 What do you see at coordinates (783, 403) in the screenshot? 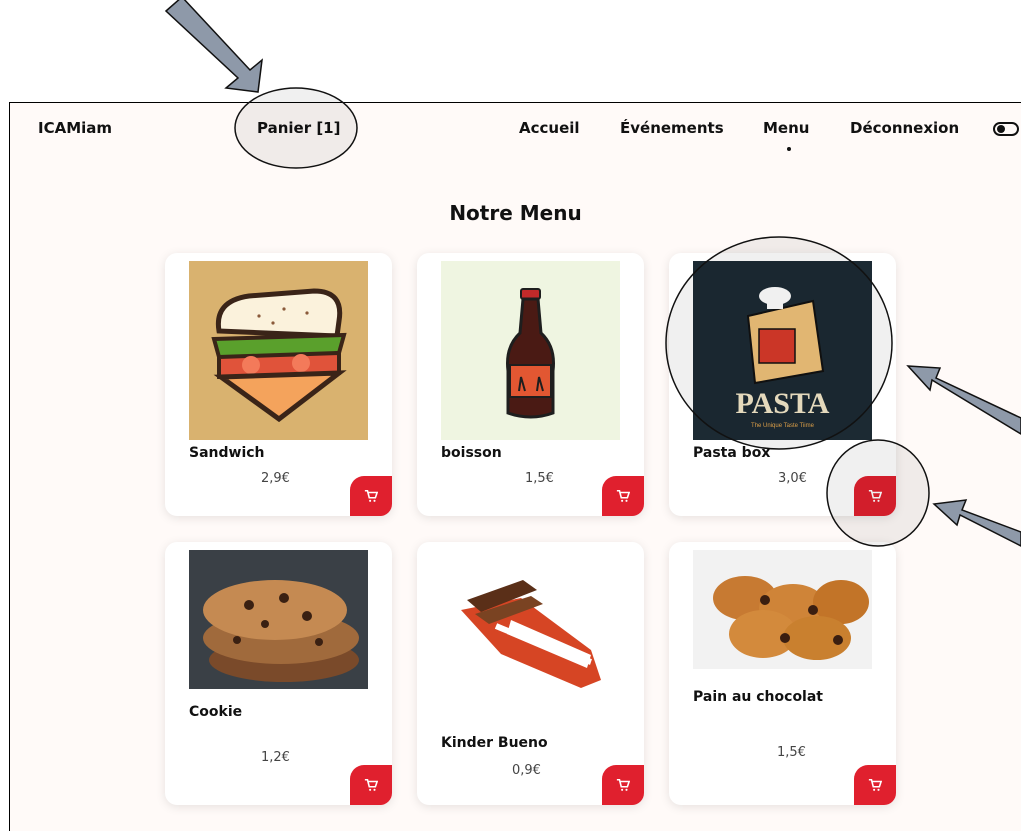
I see `pasta-box-headline: PASTA` at bounding box center [783, 403].